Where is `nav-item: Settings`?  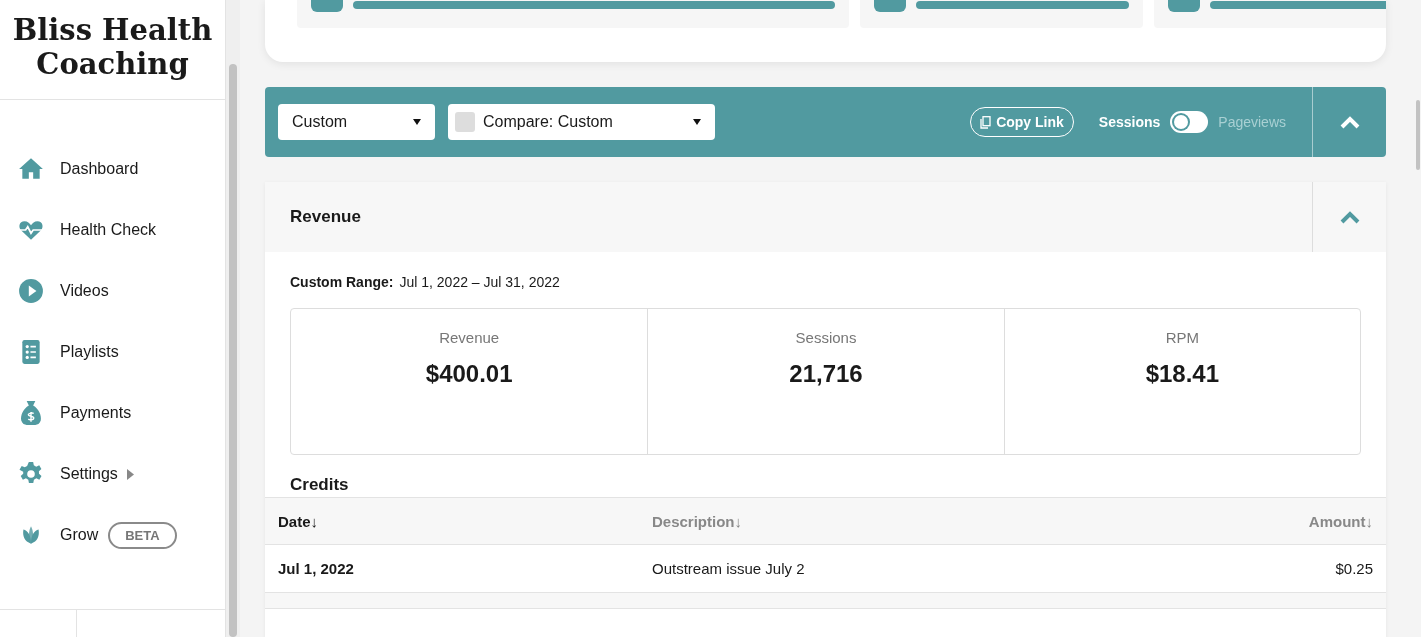 nav-item: Settings is located at coordinates (121, 474).